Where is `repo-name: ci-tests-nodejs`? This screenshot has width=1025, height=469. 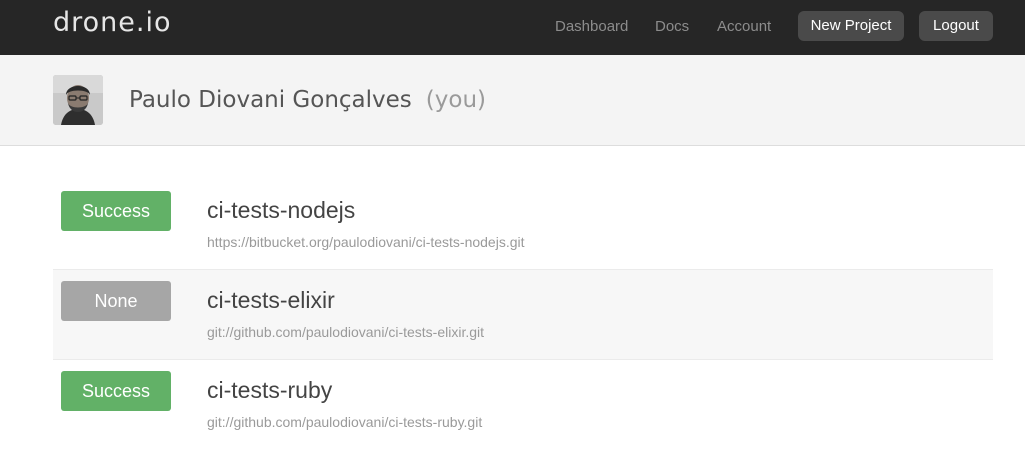 repo-name: ci-tests-nodejs is located at coordinates (281, 210).